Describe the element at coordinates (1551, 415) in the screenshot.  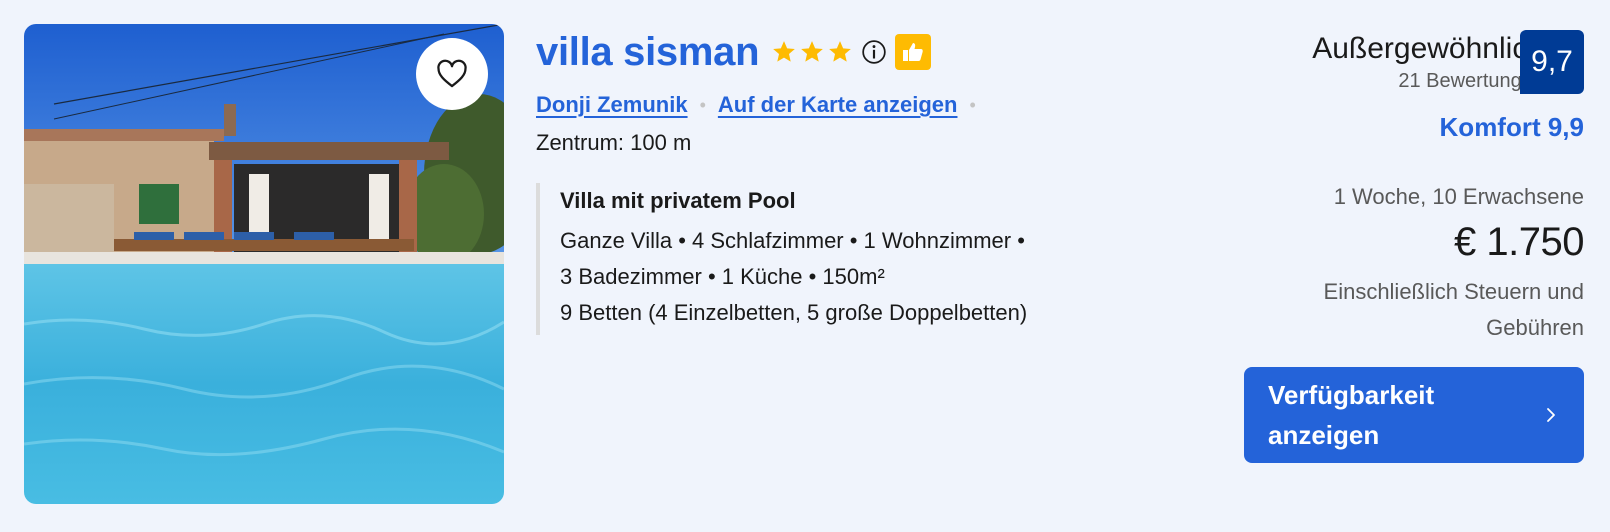
I see `chevron-right-icon` at that location.